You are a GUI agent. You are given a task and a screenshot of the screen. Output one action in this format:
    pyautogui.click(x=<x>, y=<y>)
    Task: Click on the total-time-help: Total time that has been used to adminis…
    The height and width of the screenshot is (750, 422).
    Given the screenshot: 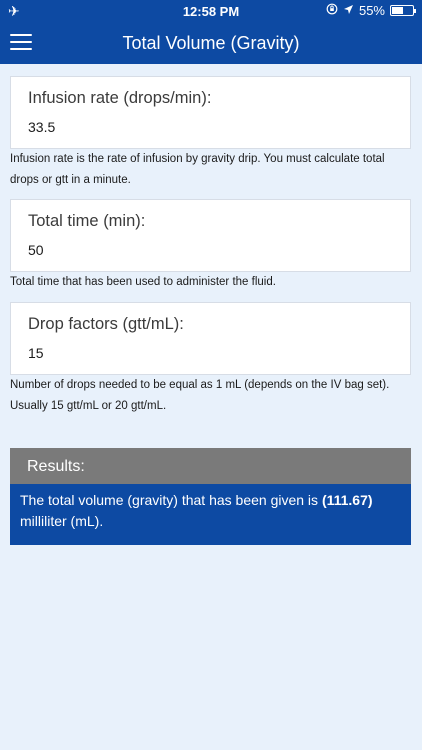 What is the action you would take?
    pyautogui.click(x=143, y=282)
    